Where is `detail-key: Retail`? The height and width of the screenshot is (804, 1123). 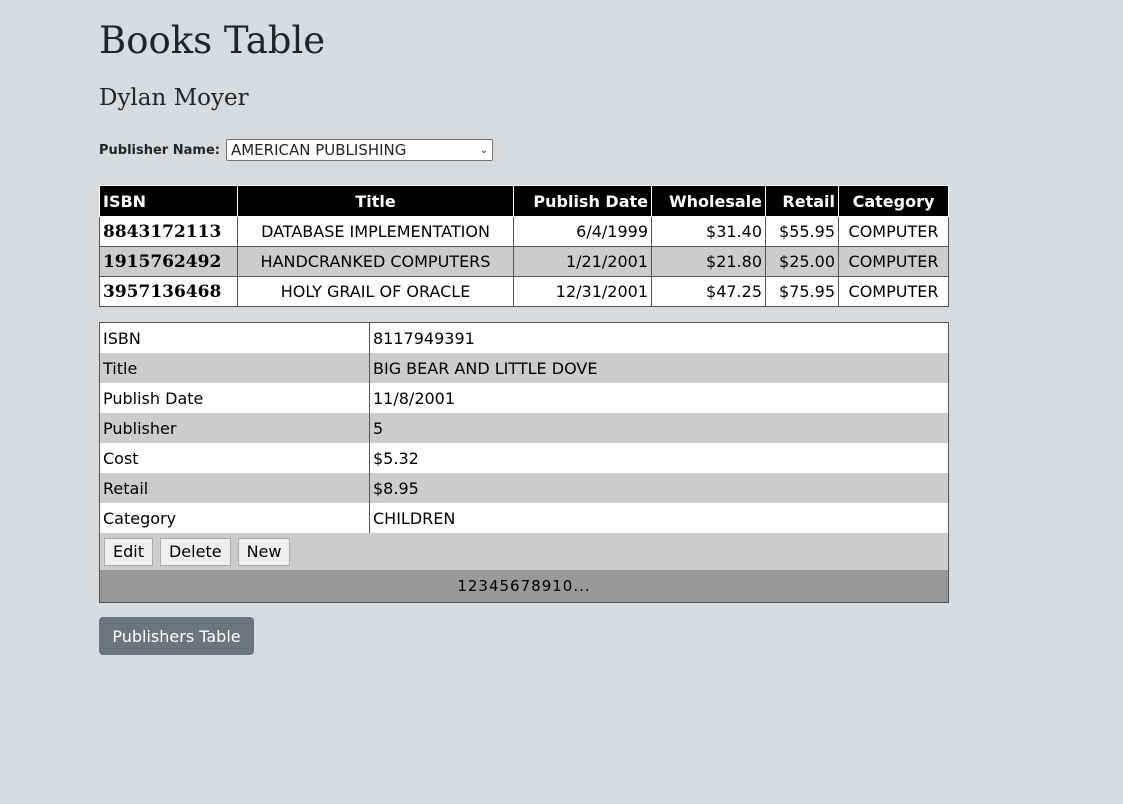 detail-key: Retail is located at coordinates (235, 488).